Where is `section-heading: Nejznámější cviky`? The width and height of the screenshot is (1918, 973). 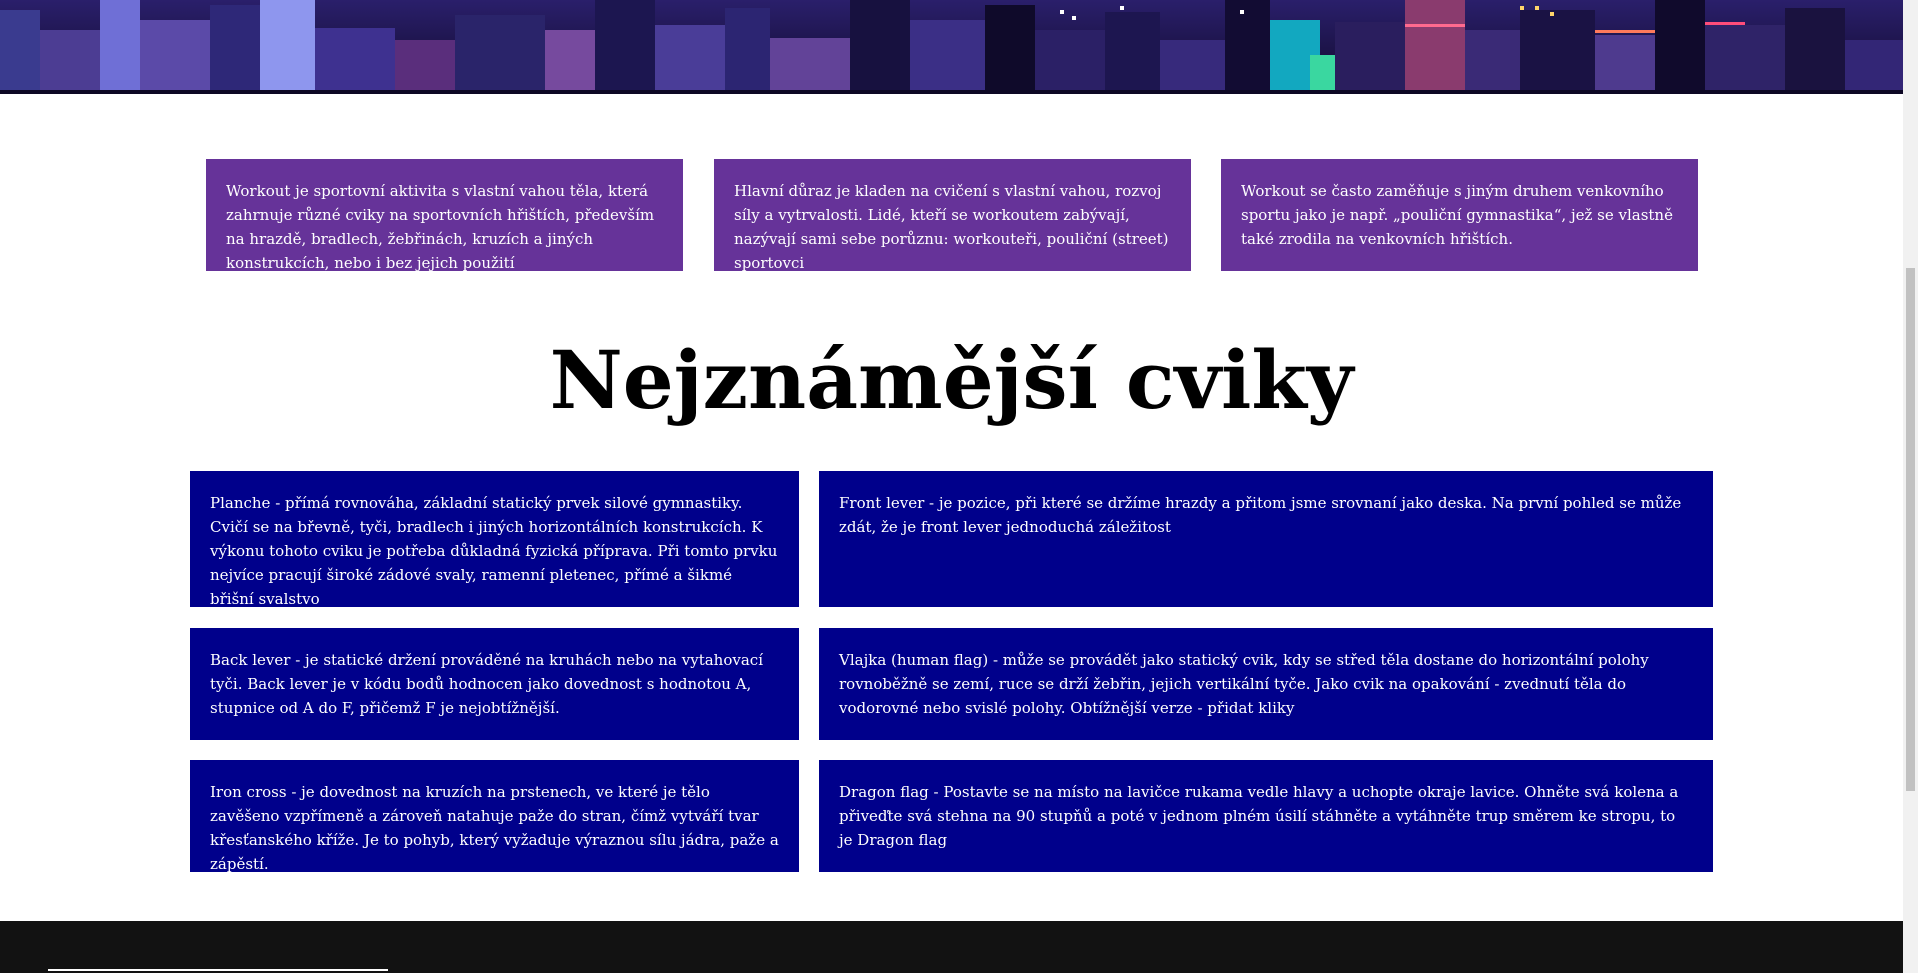
section-heading: Nejznámější cviky is located at coordinates (951, 380).